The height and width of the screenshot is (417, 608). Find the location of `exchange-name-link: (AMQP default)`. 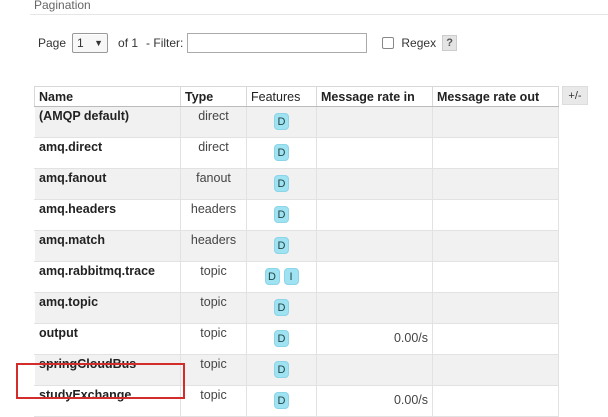

exchange-name-link: (AMQP default) is located at coordinates (107, 122).